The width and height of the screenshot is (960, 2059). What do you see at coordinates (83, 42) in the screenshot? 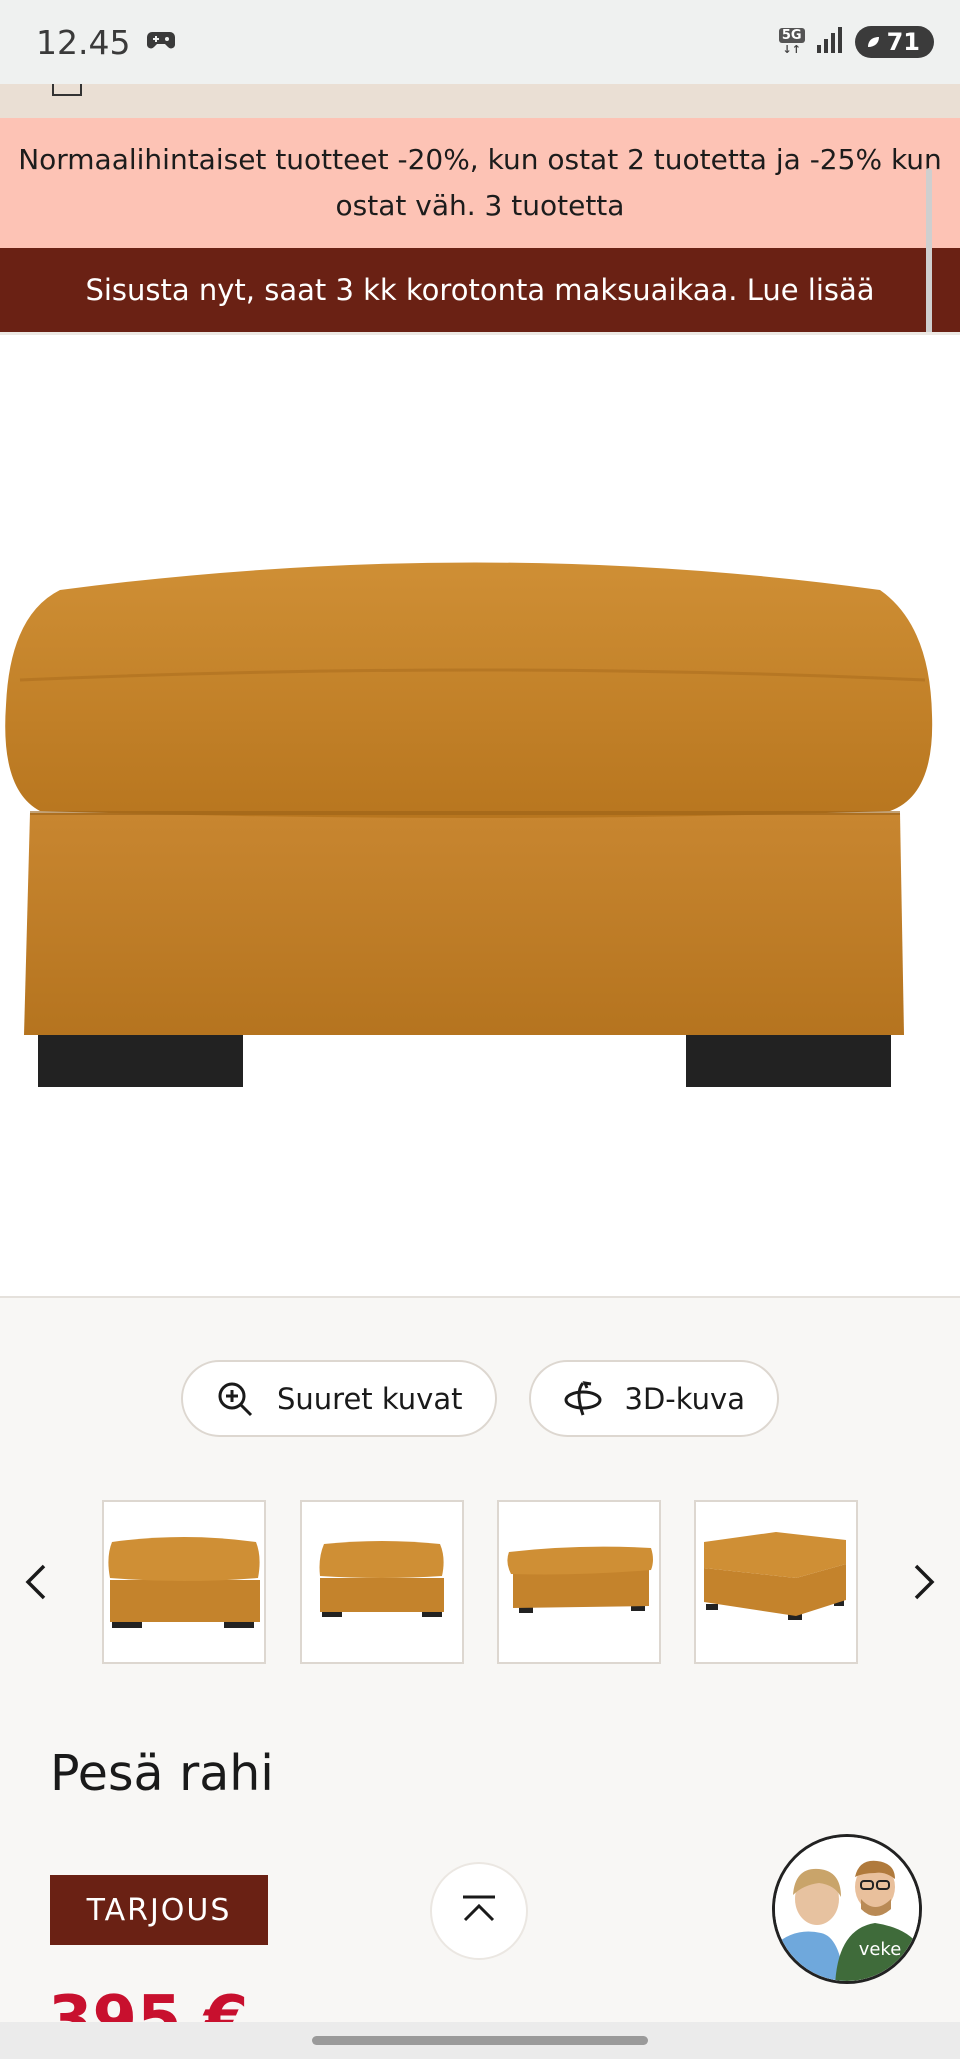
I see `status-time: 12.45` at bounding box center [83, 42].